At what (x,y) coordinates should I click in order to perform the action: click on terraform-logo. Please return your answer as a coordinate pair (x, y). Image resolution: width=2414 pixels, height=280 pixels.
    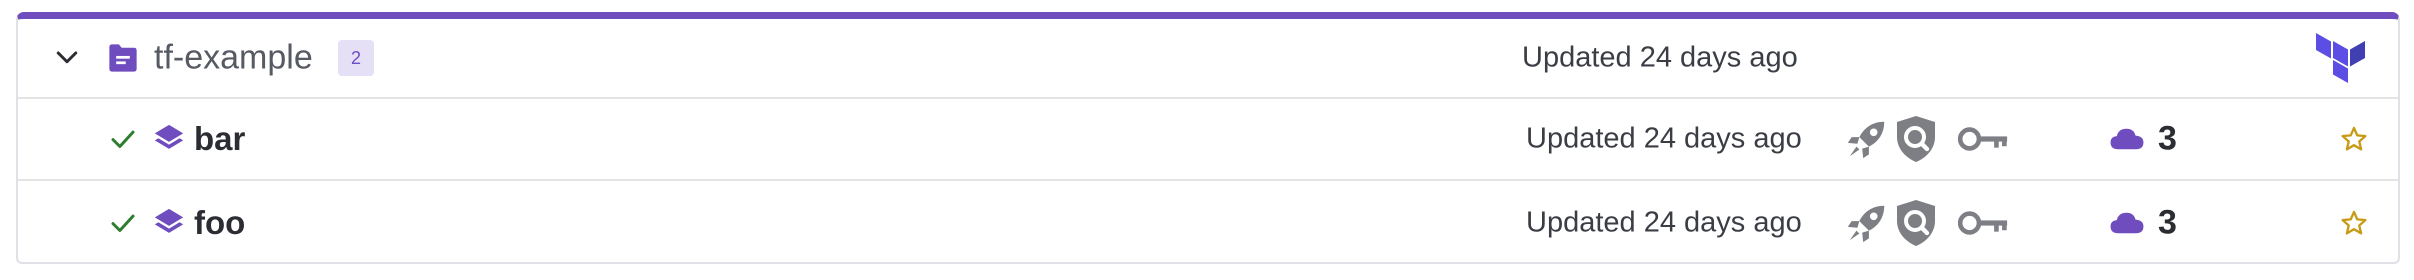
    Looking at the image, I should click on (2340, 58).